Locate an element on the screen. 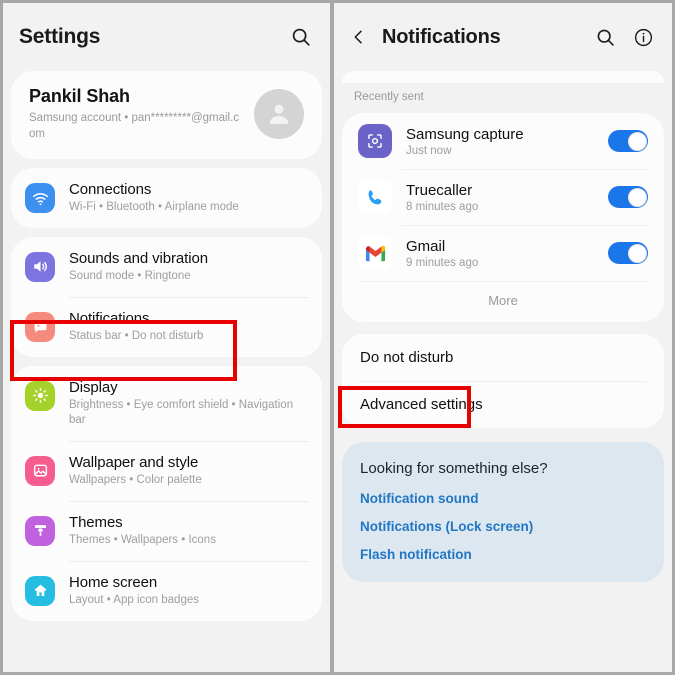 The height and width of the screenshot is (675, 675). notification-icon is located at coordinates (40, 326).